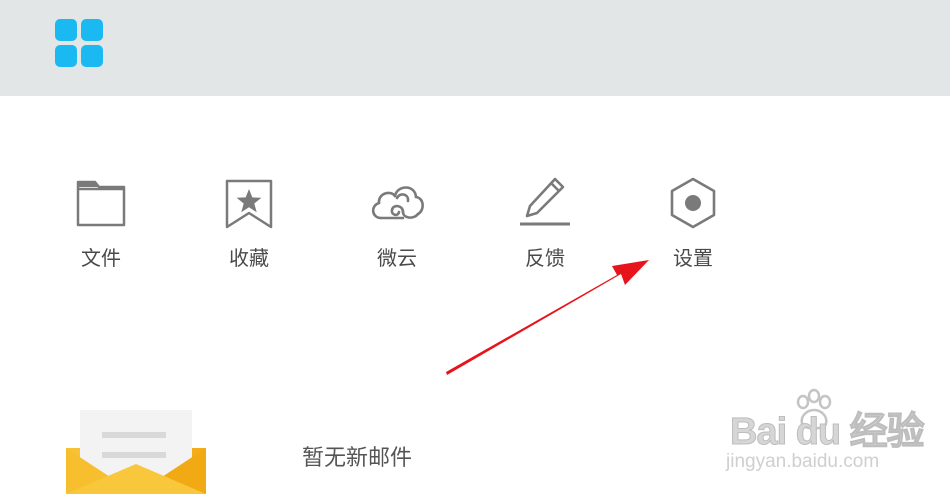  I want to click on watermark-brand: Bai du 经验, so click(828, 432).